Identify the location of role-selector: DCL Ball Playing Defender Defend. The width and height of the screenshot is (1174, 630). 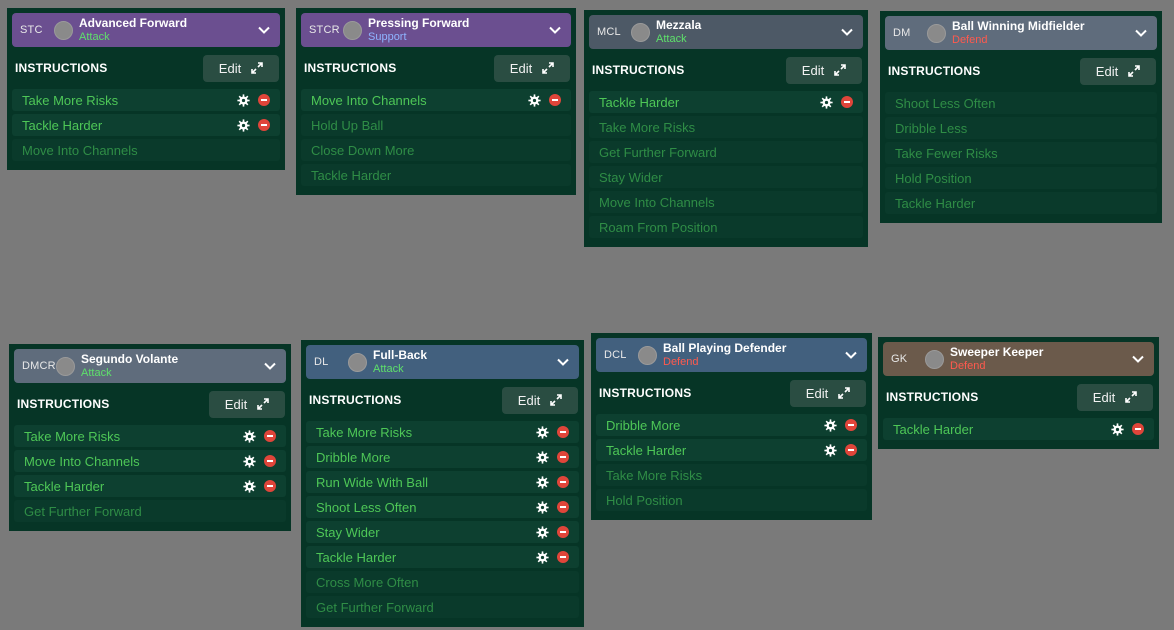
(731, 355).